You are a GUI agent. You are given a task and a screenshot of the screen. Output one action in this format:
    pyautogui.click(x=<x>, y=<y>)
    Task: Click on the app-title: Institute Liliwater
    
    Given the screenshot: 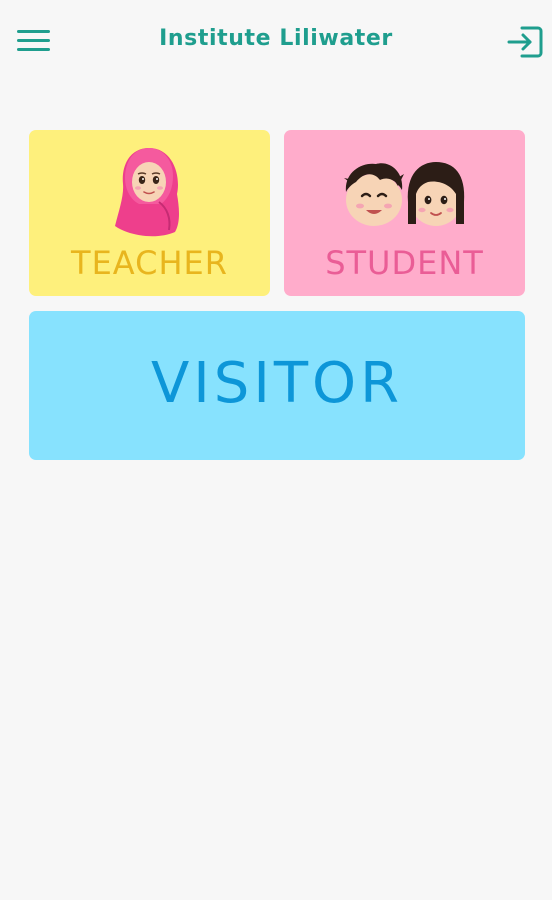 What is the action you would take?
    pyautogui.click(x=276, y=38)
    